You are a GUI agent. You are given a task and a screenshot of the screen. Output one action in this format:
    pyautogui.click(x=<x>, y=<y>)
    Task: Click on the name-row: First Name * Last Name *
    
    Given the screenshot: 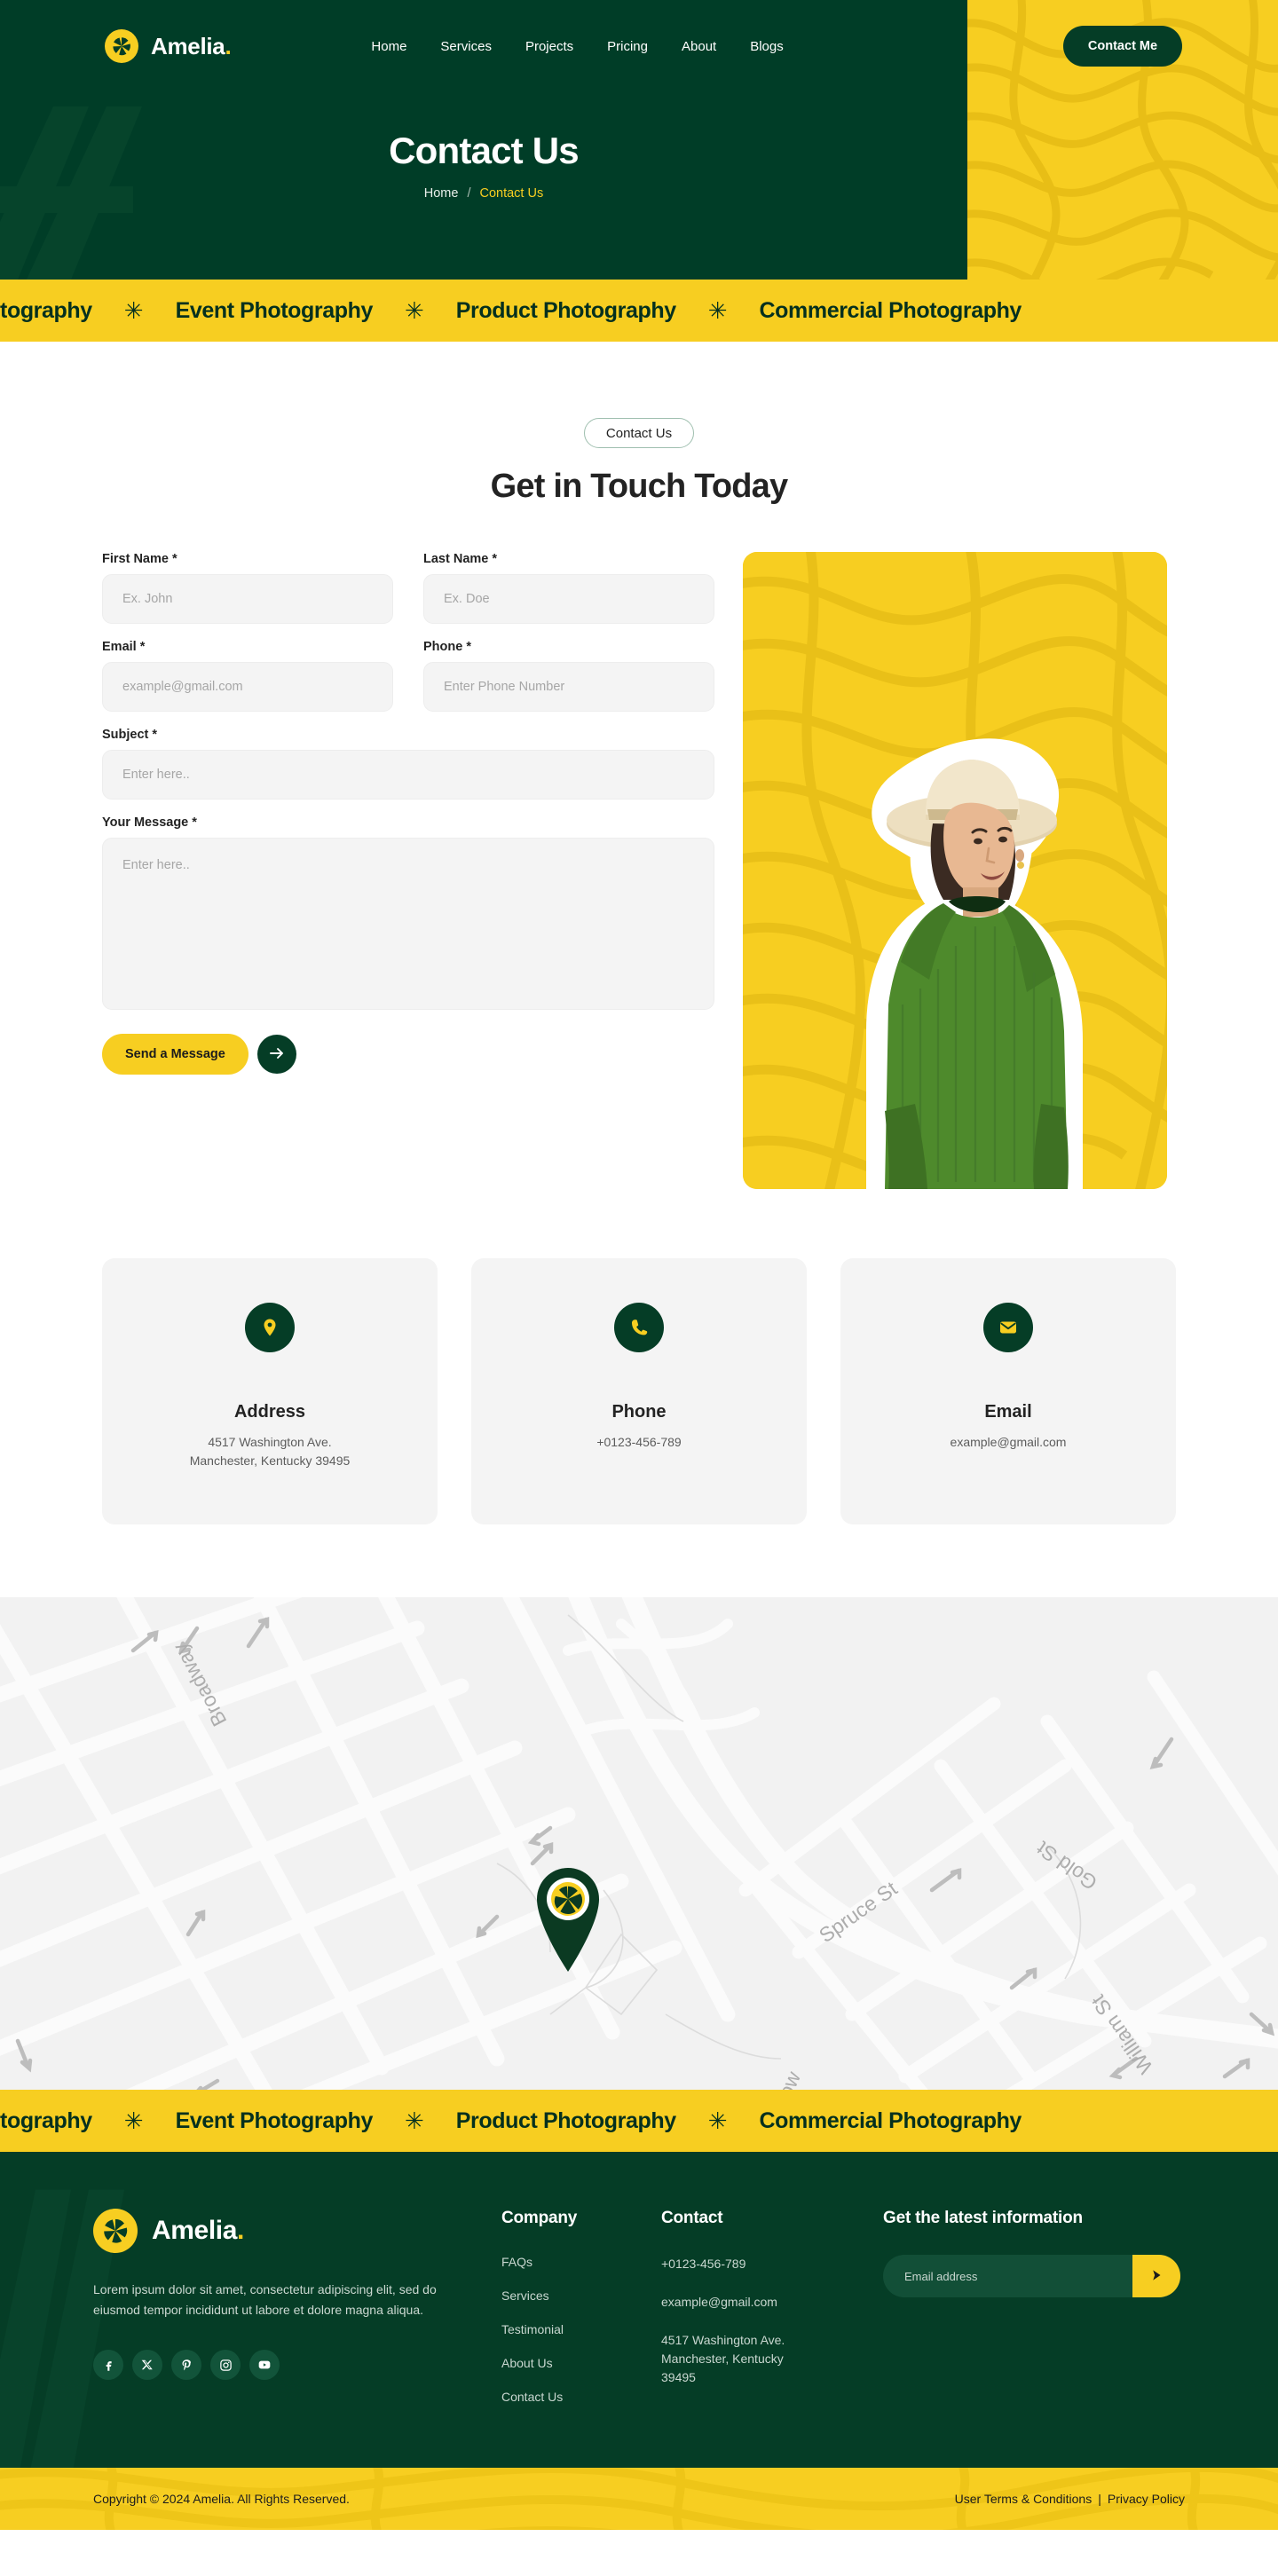 What is the action you would take?
    pyautogui.click(x=408, y=596)
    